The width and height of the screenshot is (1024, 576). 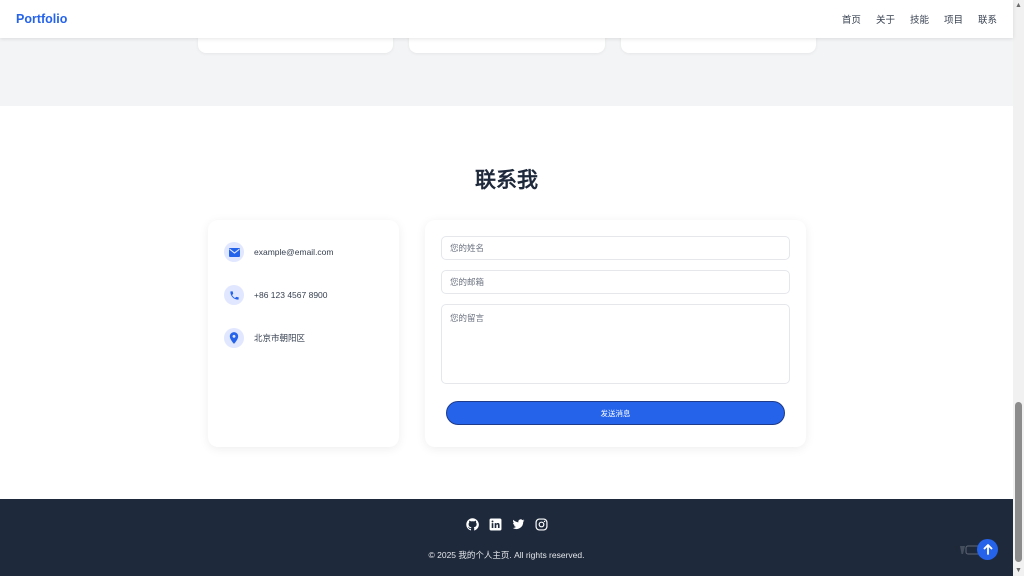 I want to click on nav-link-skills: 技能, so click(x=919, y=19).